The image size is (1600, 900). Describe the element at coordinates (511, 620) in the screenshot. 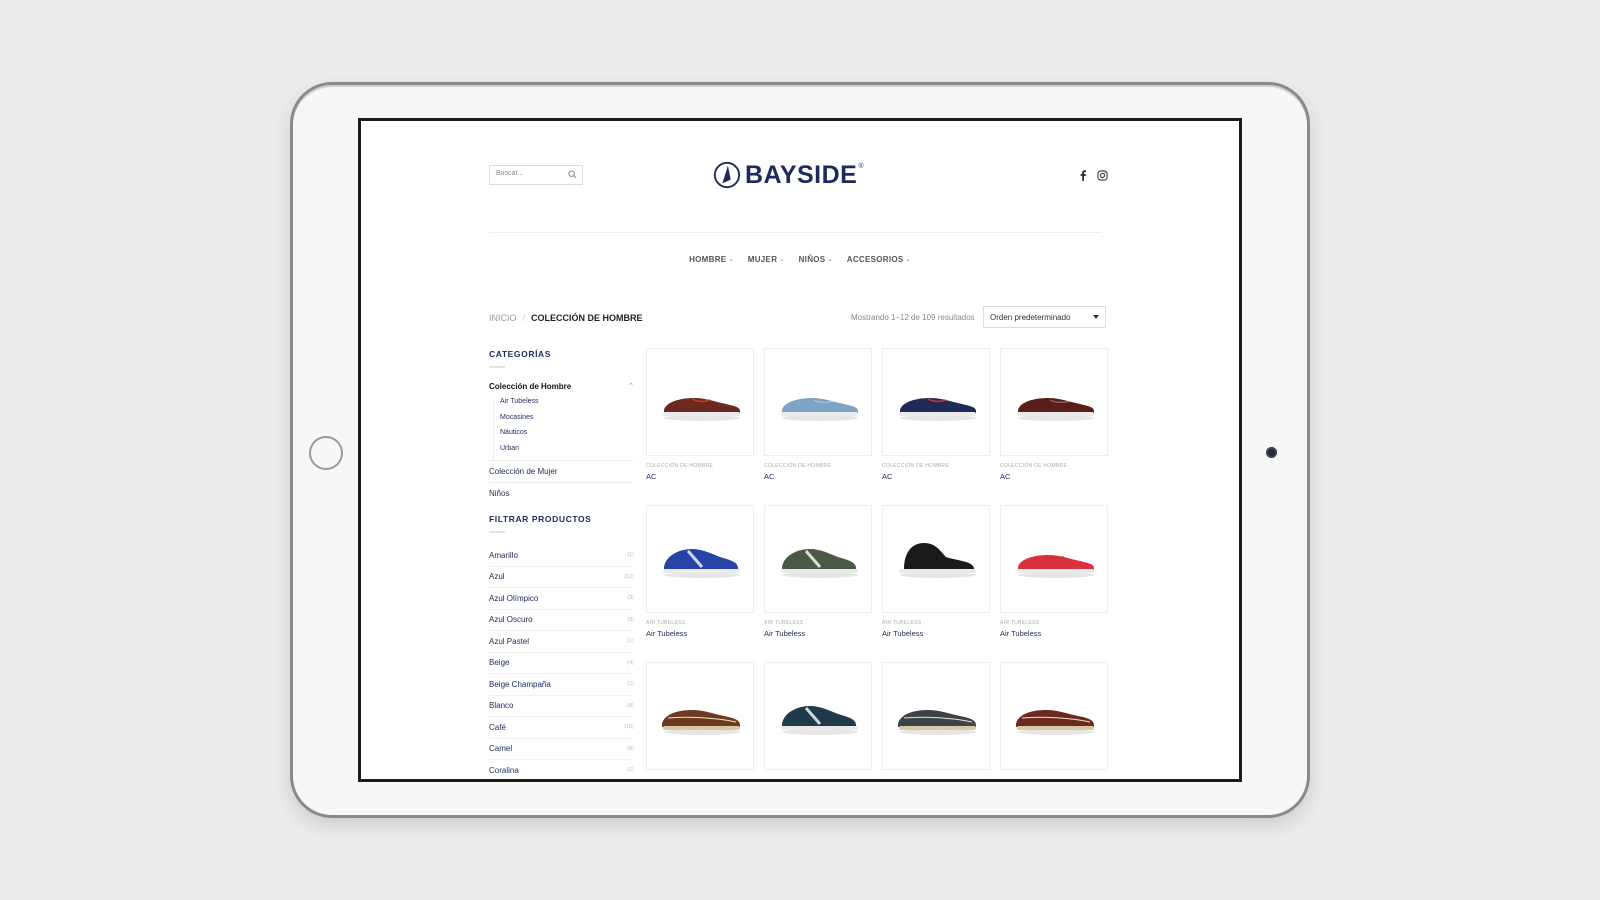

I see `filter-label: Azul Oscuro` at that location.